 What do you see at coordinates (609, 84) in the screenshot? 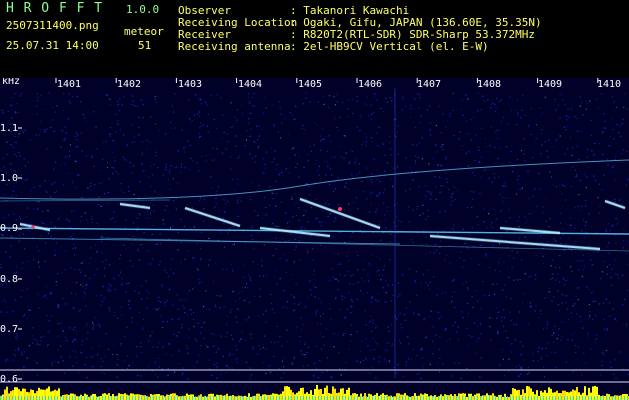
I see `x-tick-1410: 1410` at bounding box center [609, 84].